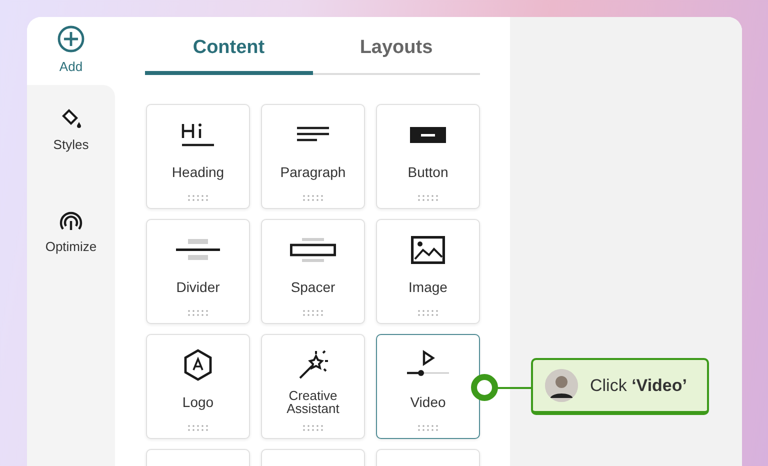 Image resolution: width=768 pixels, height=466 pixels. Describe the element at coordinates (428, 250) in the screenshot. I see `image-icon` at that location.